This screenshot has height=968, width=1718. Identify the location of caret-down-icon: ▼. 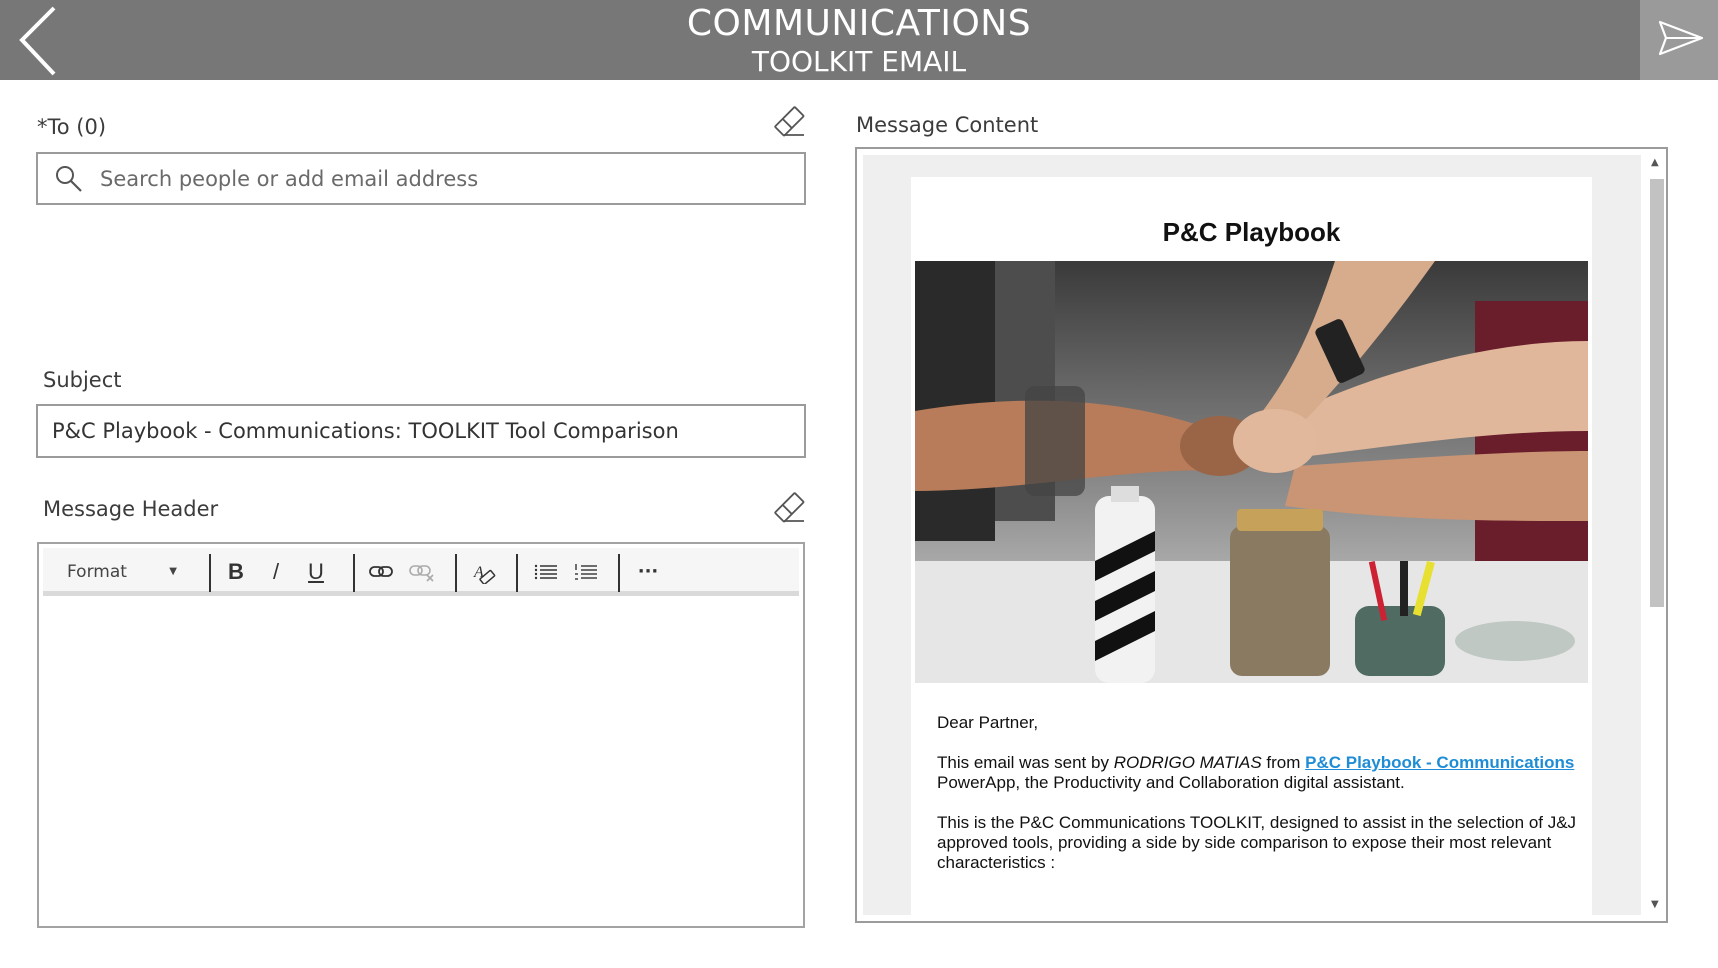
(173, 571).